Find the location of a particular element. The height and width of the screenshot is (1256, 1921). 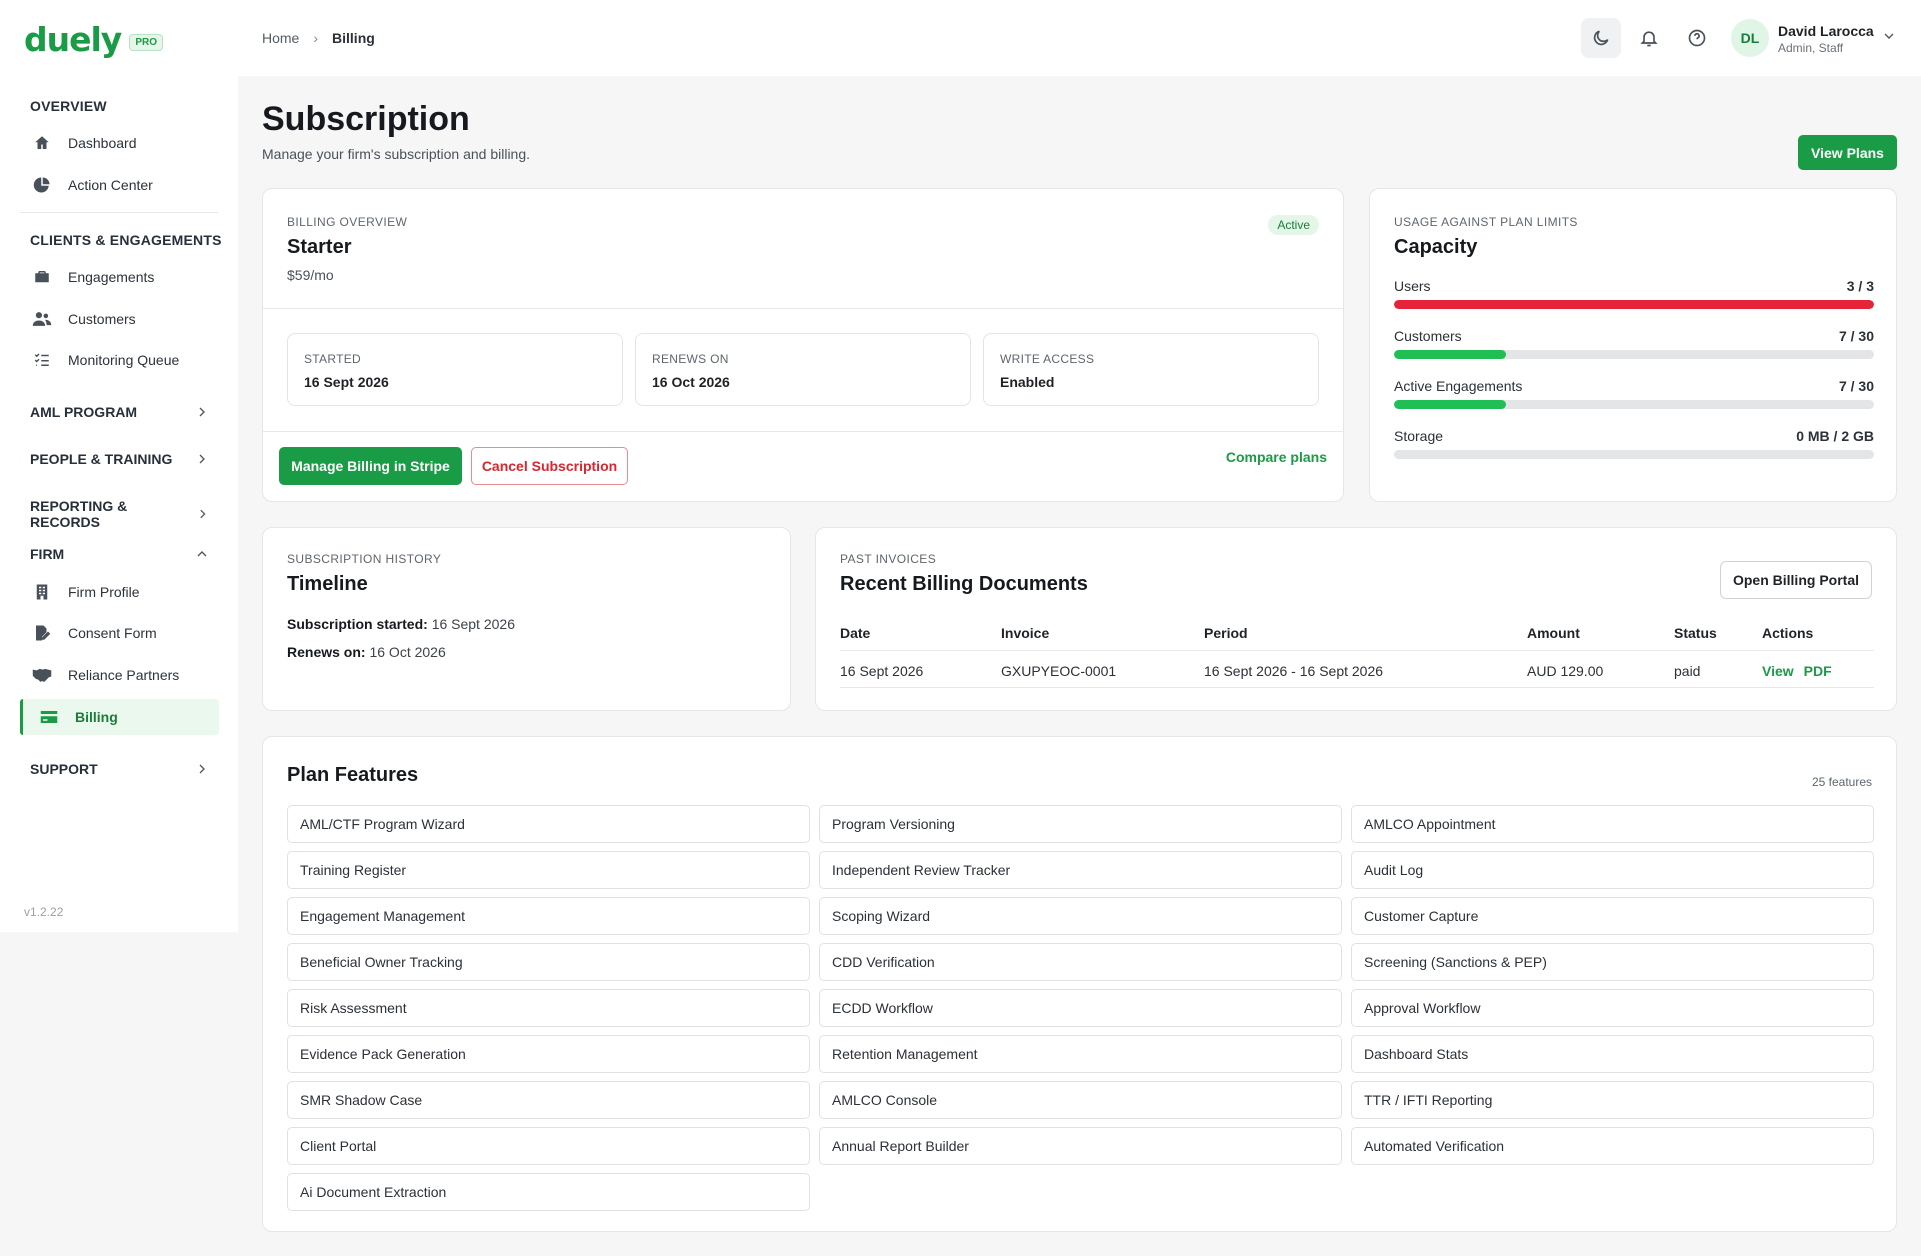

nav-group-support: SUPPORT is located at coordinates (120, 769).